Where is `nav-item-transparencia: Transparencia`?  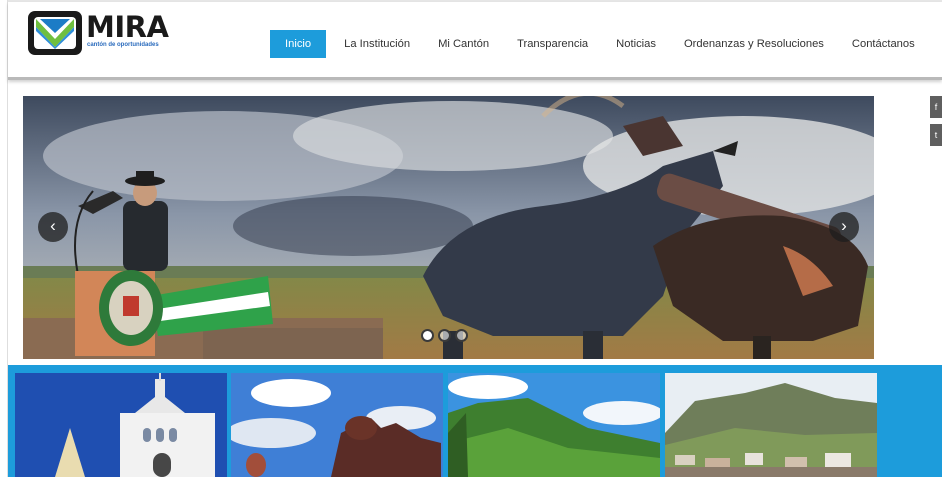
nav-item-transparencia: Transparencia is located at coordinates (552, 44).